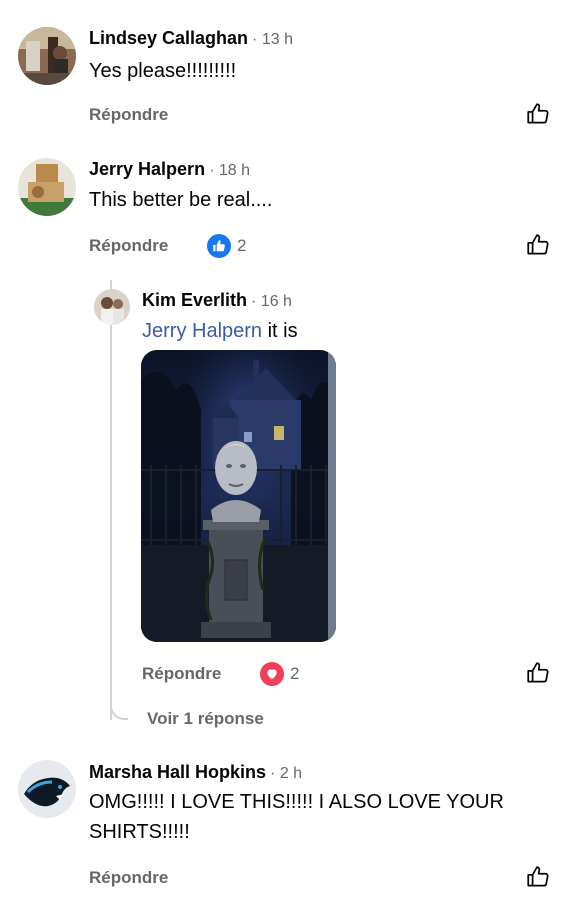 This screenshot has width=573, height=900. What do you see at coordinates (219, 246) in the screenshot?
I see `like-reaction-icon` at bounding box center [219, 246].